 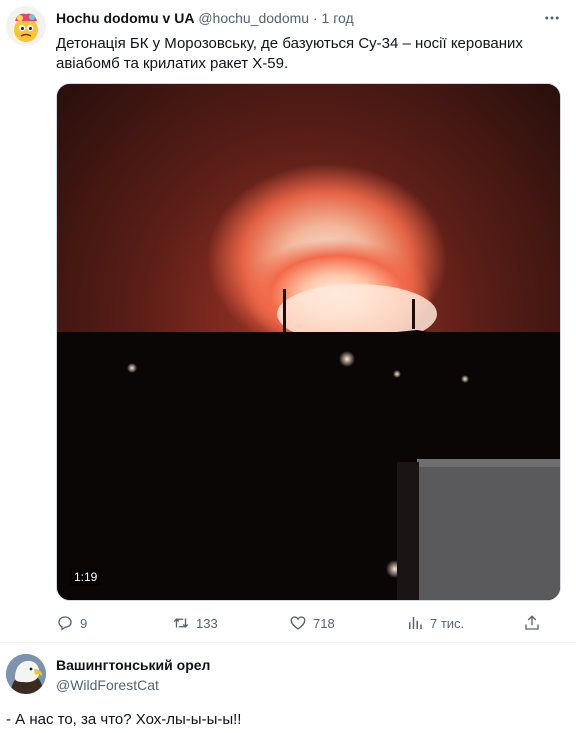 I want to click on like-button: 718, so click(x=312, y=623).